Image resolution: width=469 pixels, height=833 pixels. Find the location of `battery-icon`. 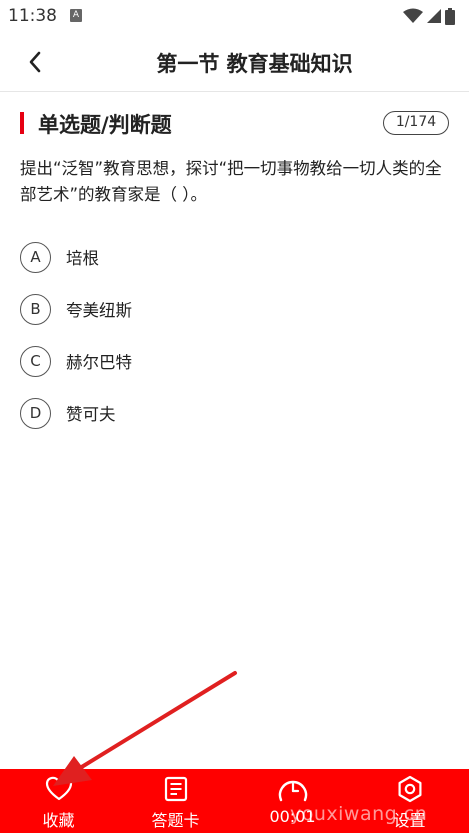

battery-icon is located at coordinates (450, 16).